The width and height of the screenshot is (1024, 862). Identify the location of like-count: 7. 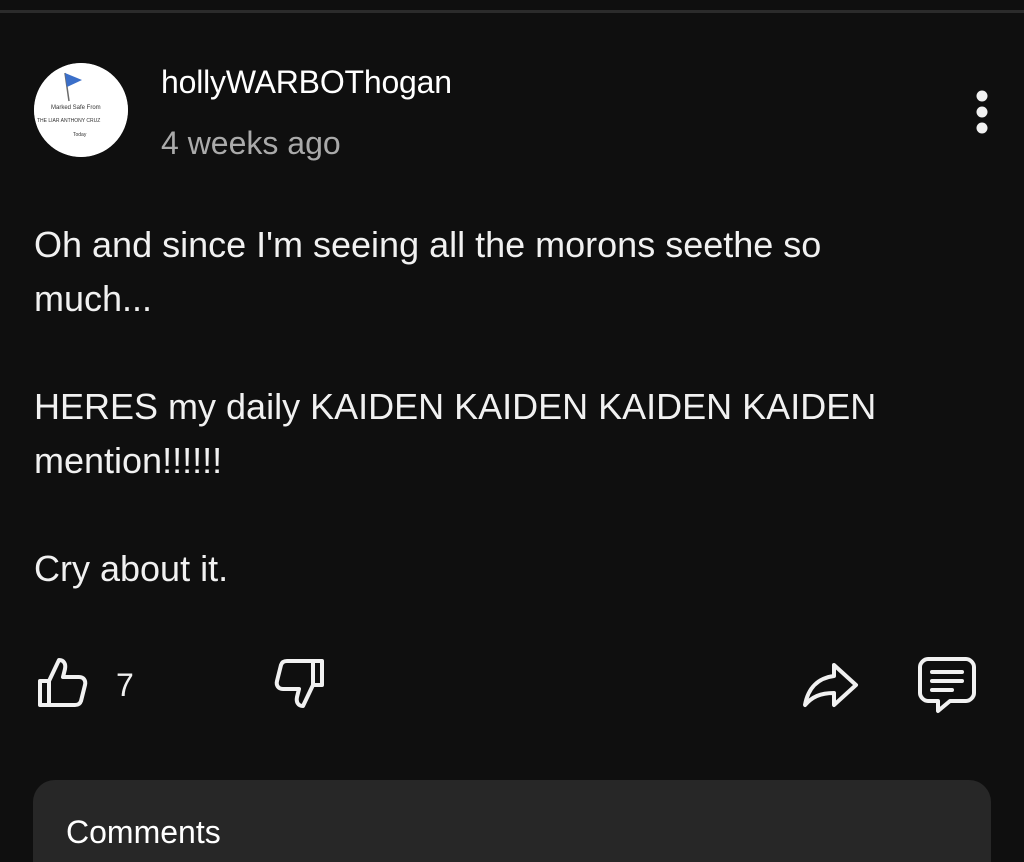
(125, 685).